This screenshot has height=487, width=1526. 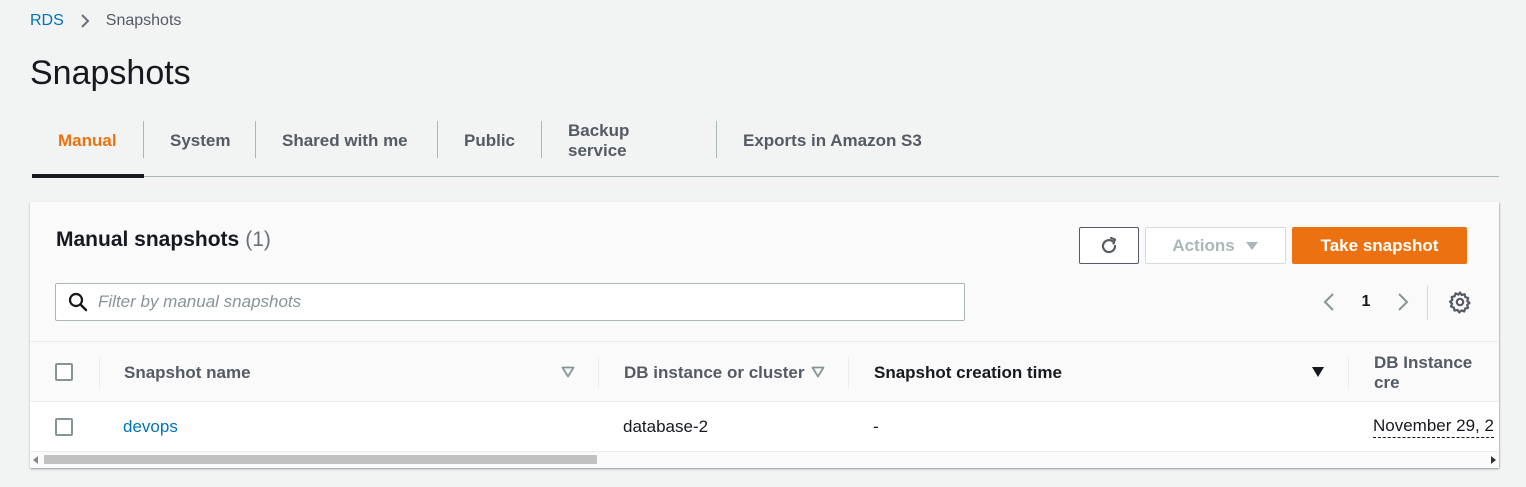 What do you see at coordinates (47, 21) in the screenshot?
I see `breadcrumb-link-rds: RDS` at bounding box center [47, 21].